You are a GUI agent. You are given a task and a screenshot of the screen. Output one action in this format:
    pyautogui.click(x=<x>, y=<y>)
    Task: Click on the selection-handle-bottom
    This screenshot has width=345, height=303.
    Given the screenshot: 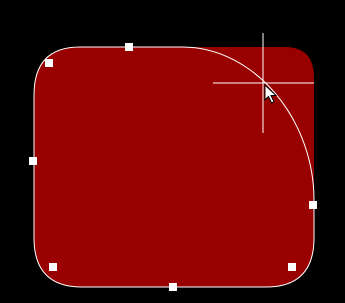 What is the action you would take?
    pyautogui.click(x=173, y=287)
    